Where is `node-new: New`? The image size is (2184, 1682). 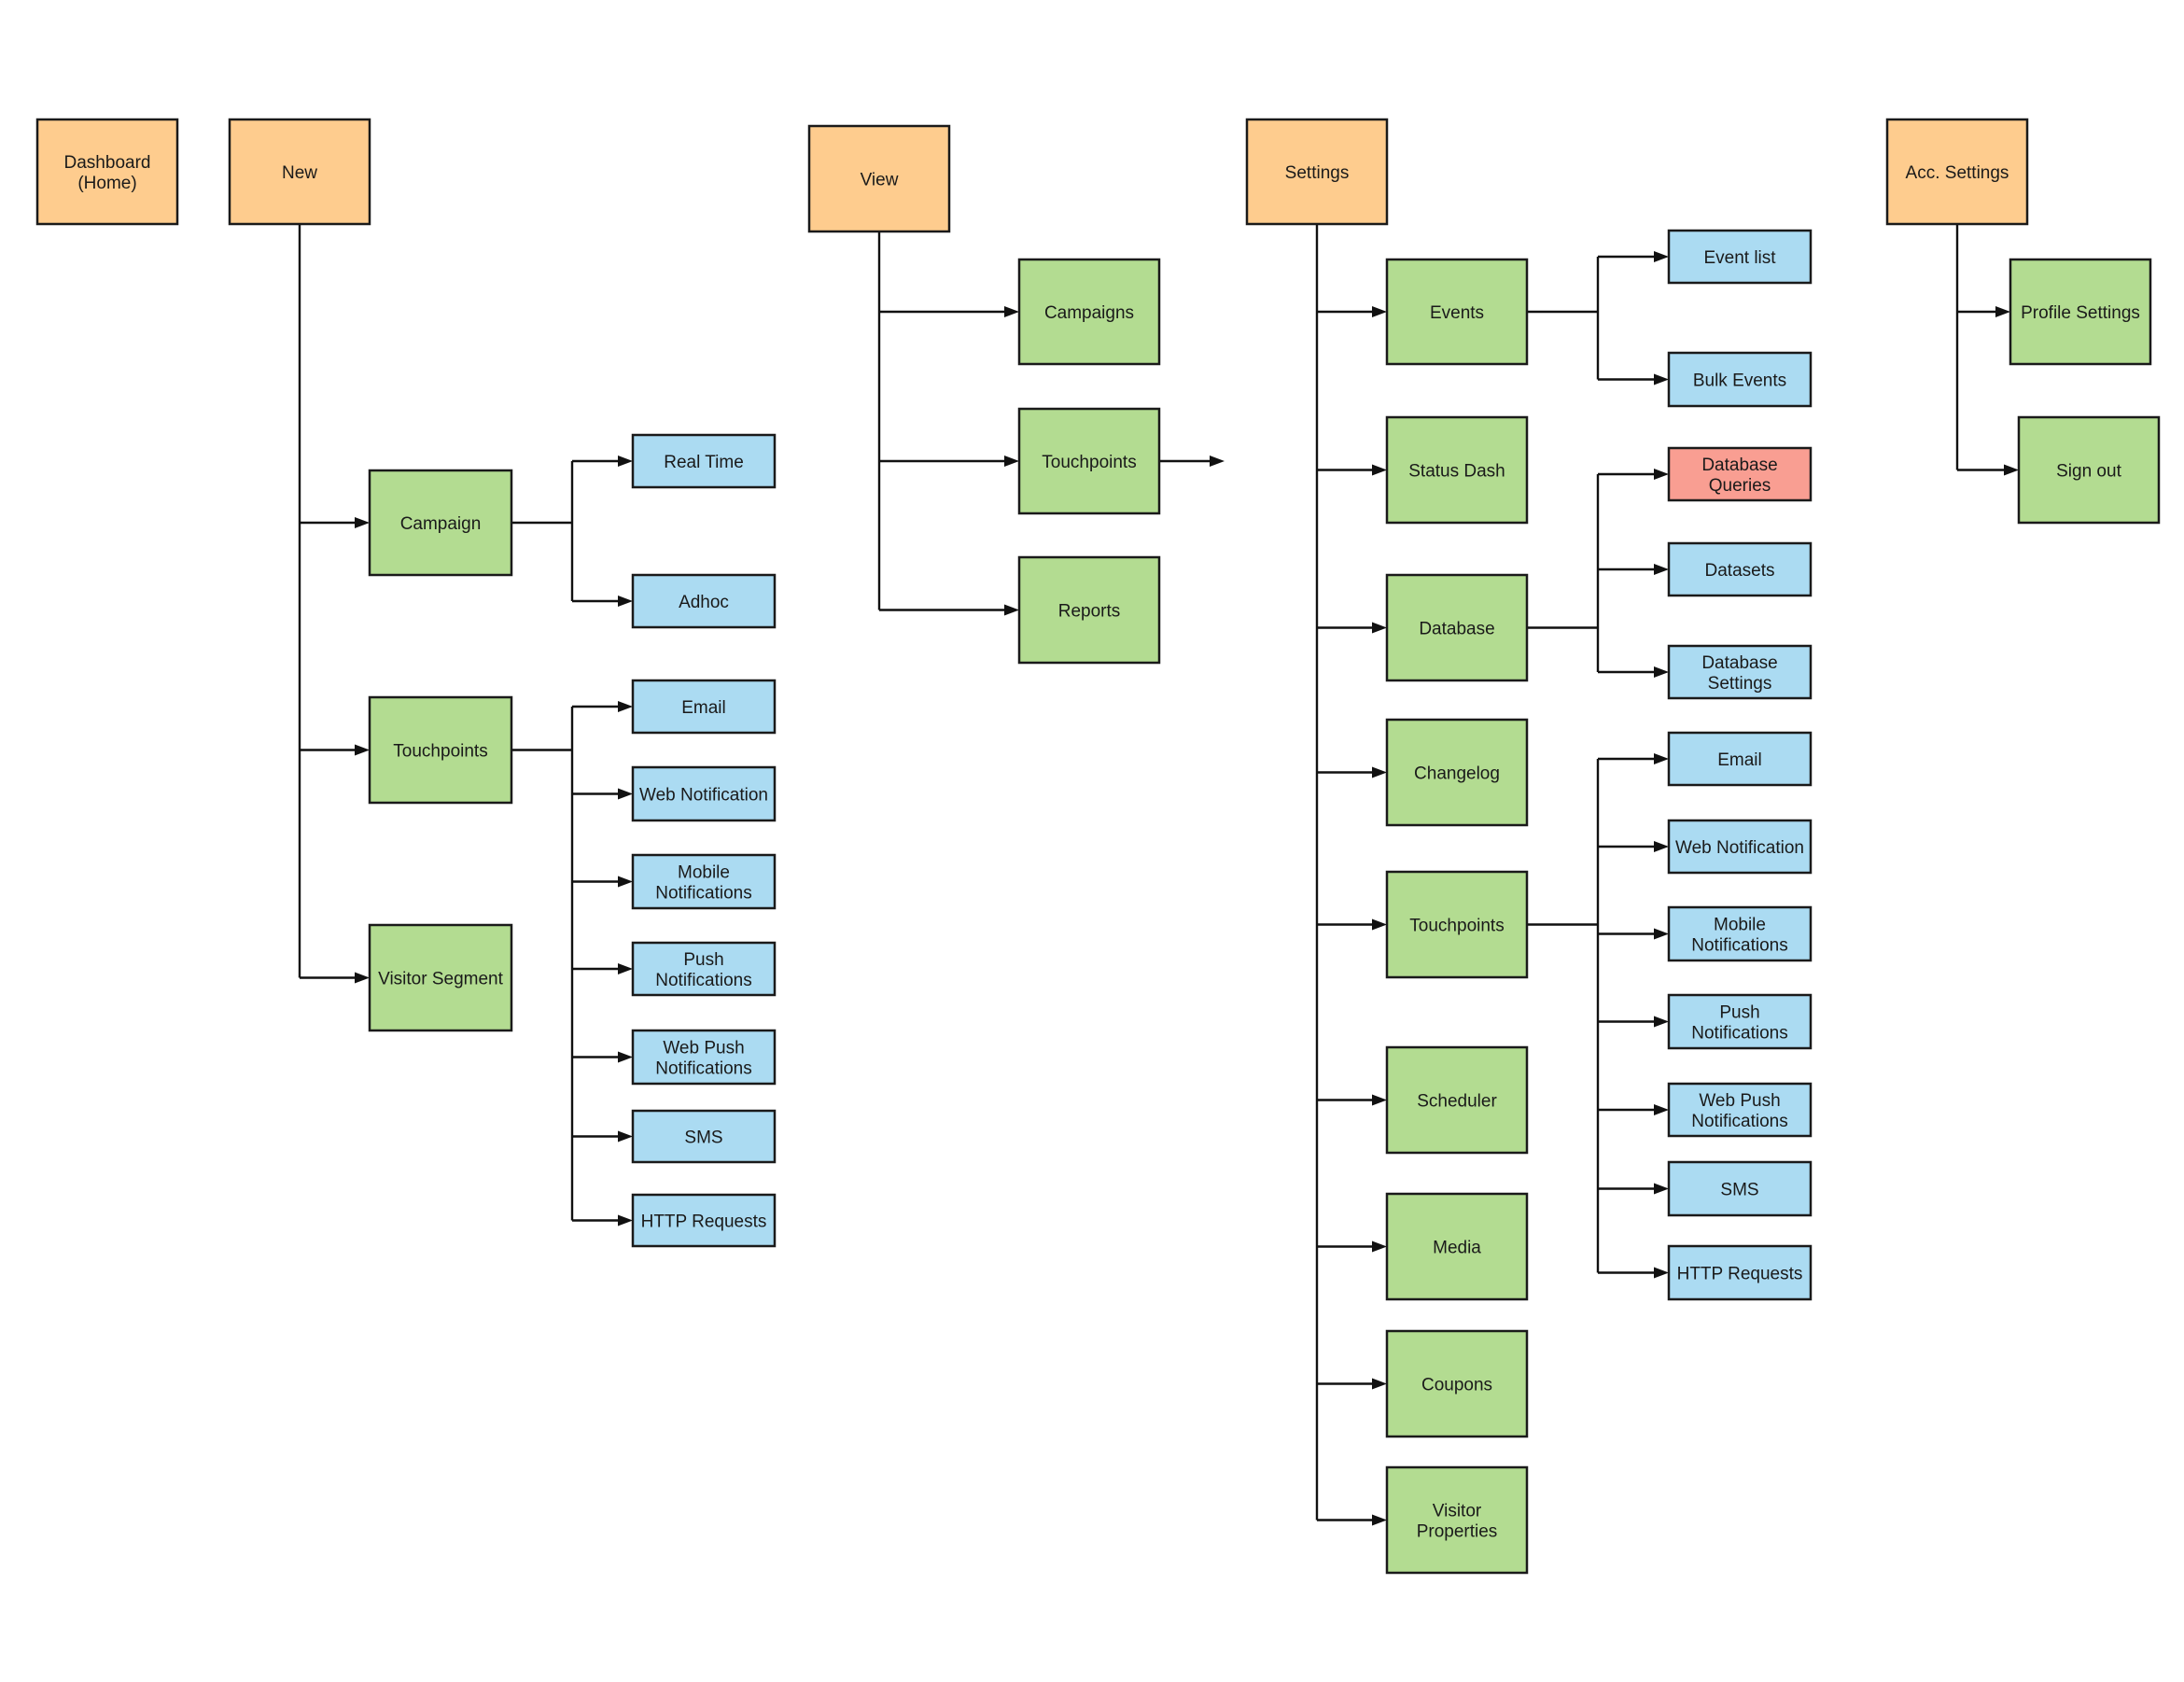 node-new: New is located at coordinates (299, 172).